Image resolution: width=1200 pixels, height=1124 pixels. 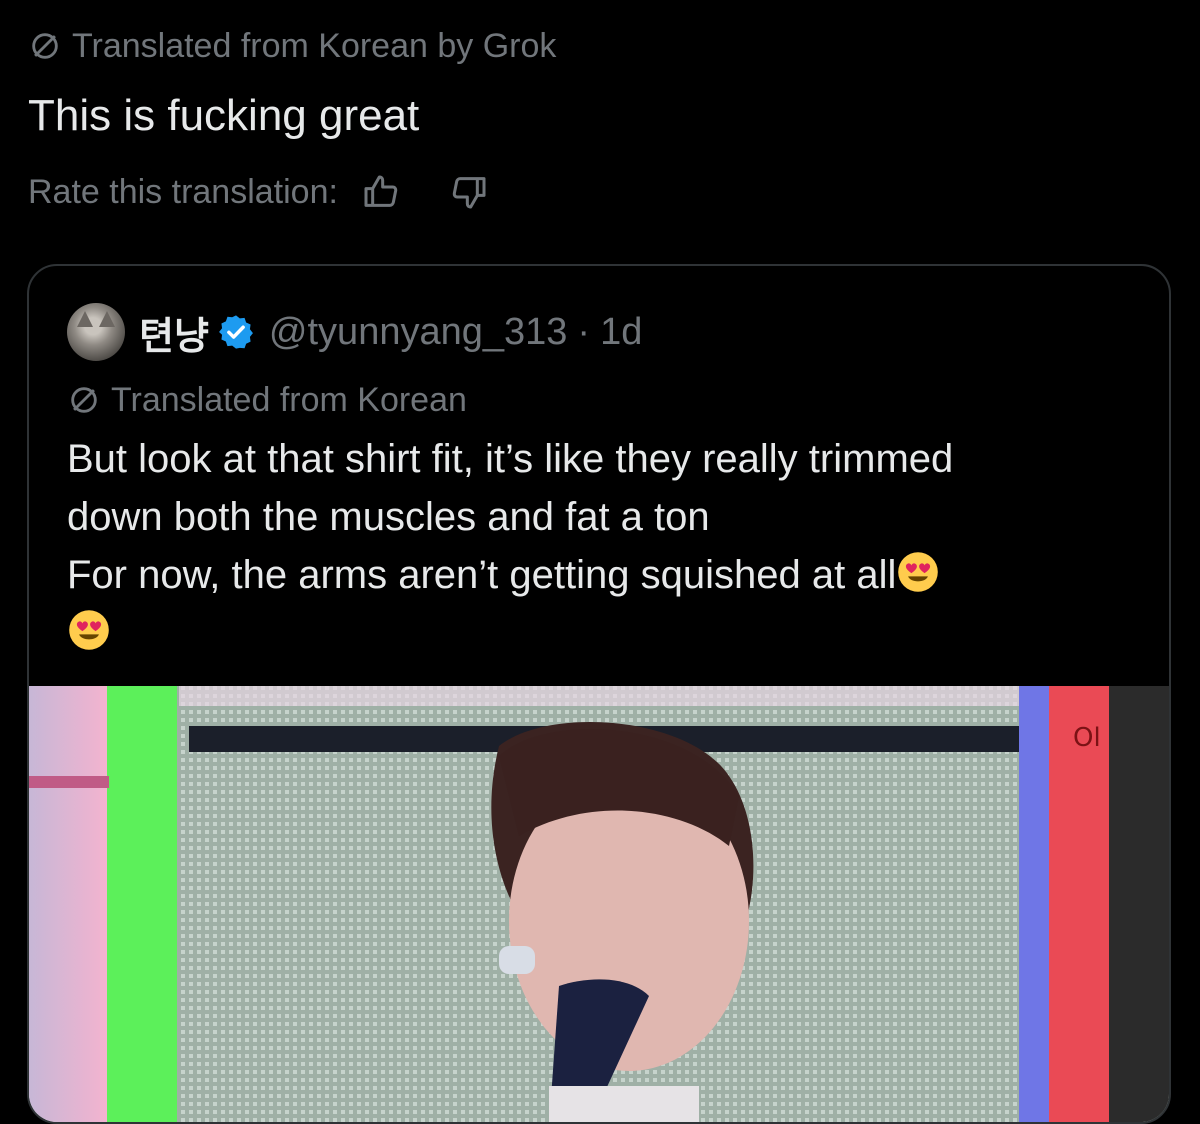 I want to click on quoted-post-header: 텬냥 @tyunnyang_313 · 1d, so click(x=354, y=332).